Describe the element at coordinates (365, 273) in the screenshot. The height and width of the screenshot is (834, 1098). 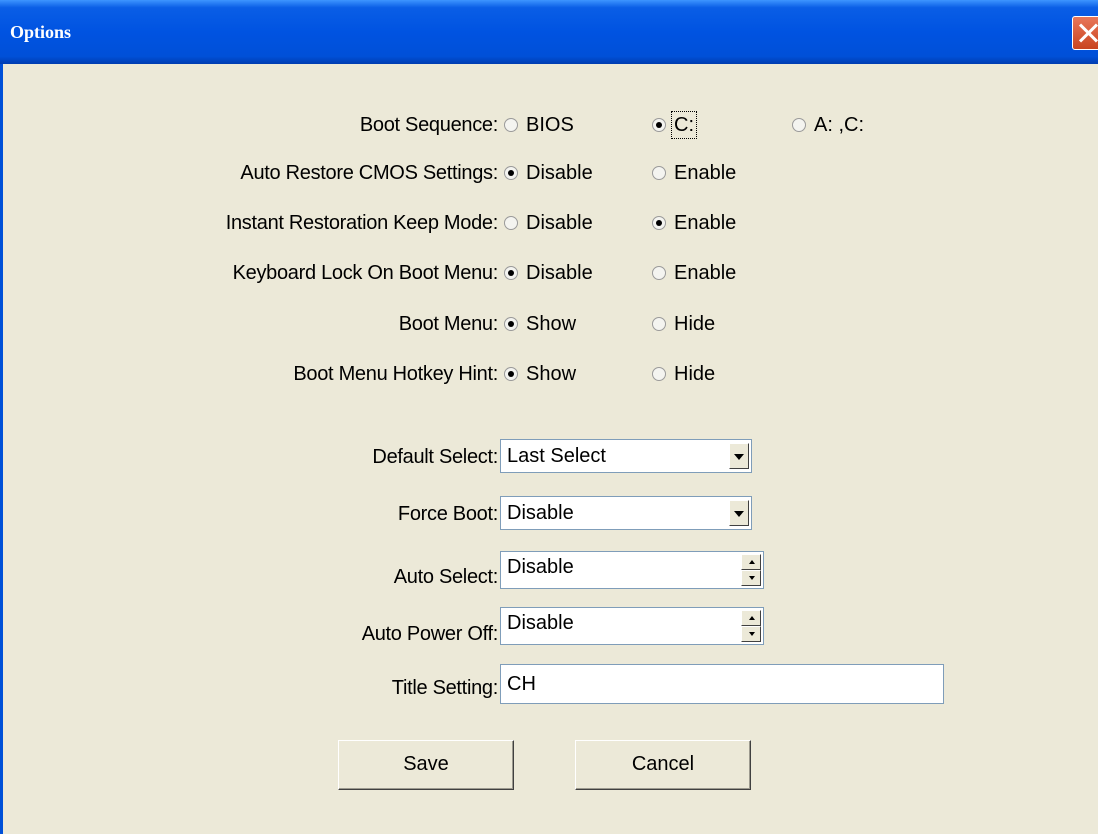
I see `keyboard-lock-label: Keyboard Lock On Boot Menu:` at that location.